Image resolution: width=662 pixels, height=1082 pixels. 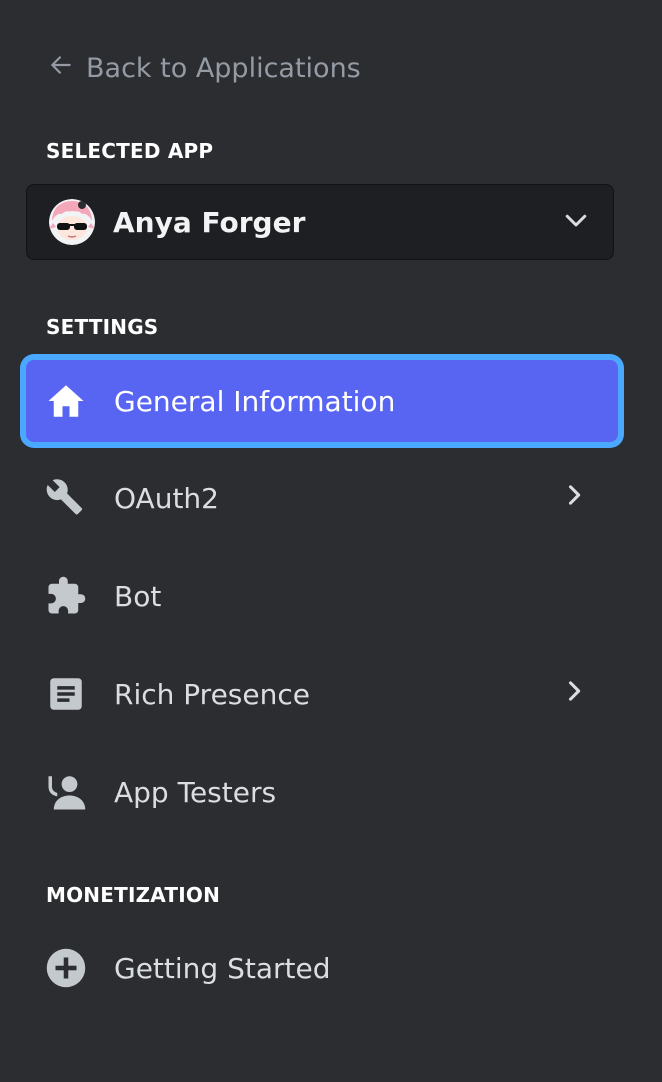 What do you see at coordinates (195, 792) in the screenshot?
I see `sidebar-item-label: App Testers` at bounding box center [195, 792].